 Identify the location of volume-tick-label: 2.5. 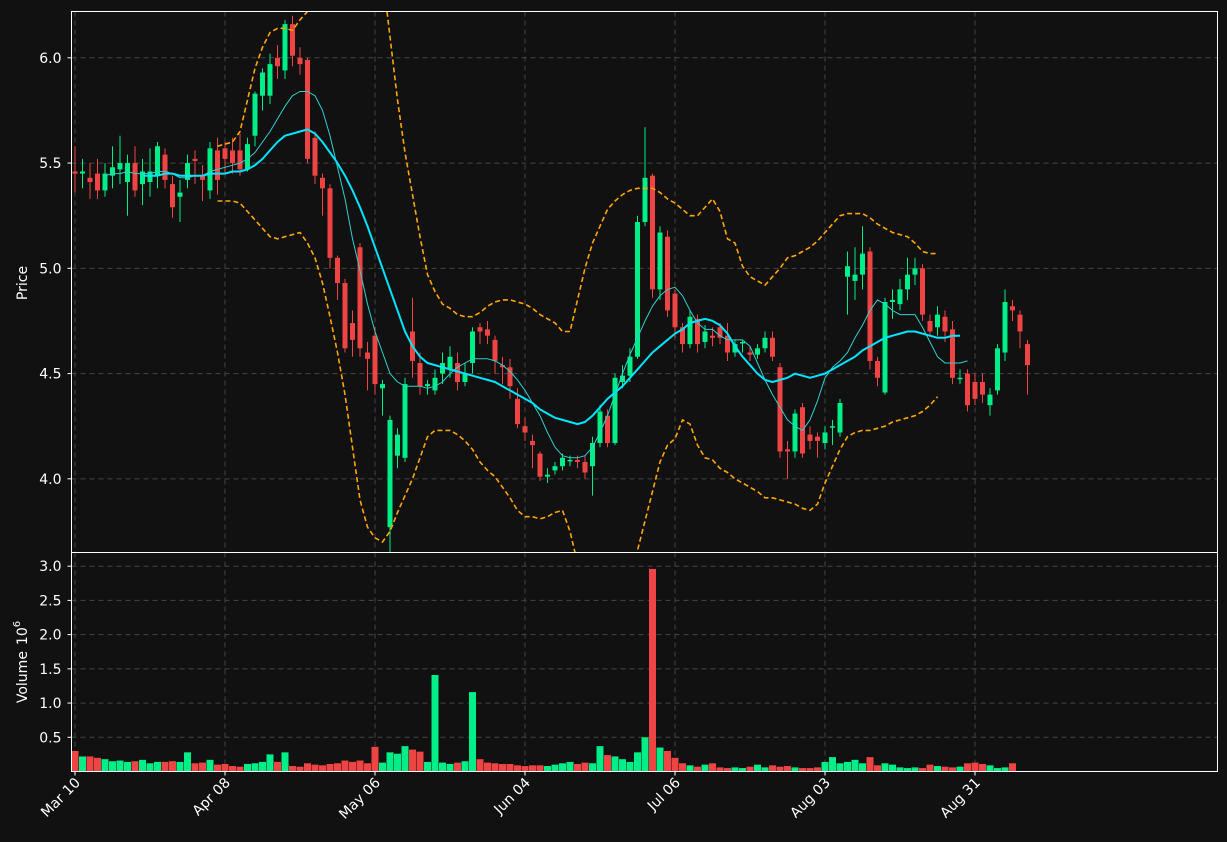
(50, 601).